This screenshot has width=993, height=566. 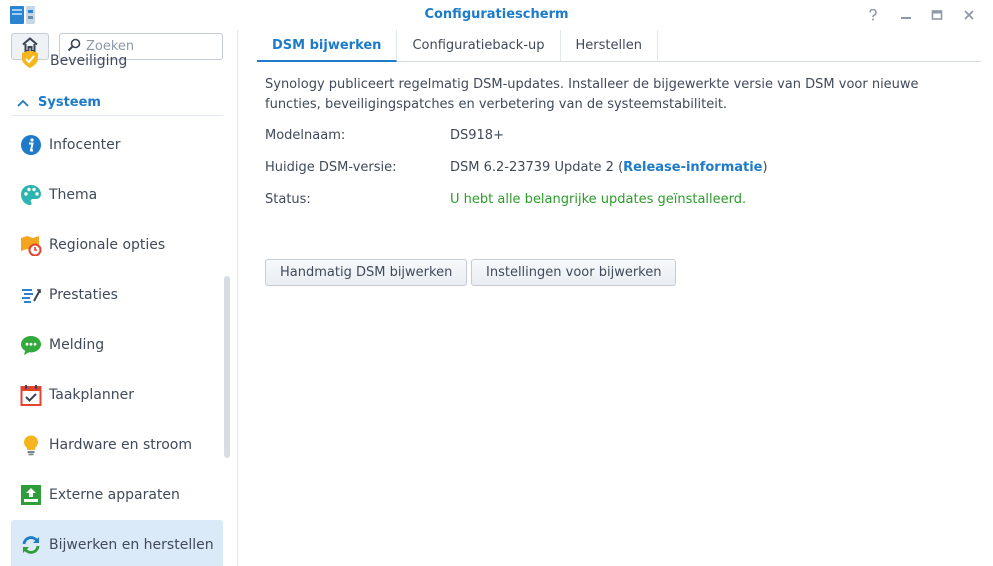 I want to click on title-bar: Configuratiescherm, so click(x=496, y=15).